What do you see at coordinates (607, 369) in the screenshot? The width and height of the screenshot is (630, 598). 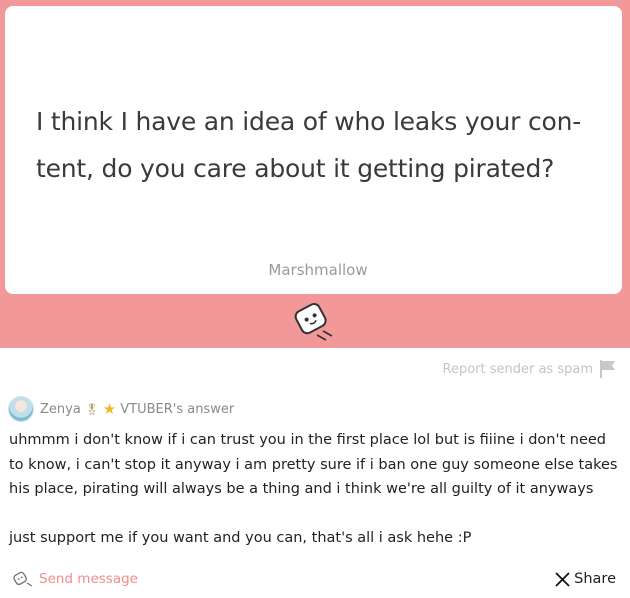 I see `flag-icon` at bounding box center [607, 369].